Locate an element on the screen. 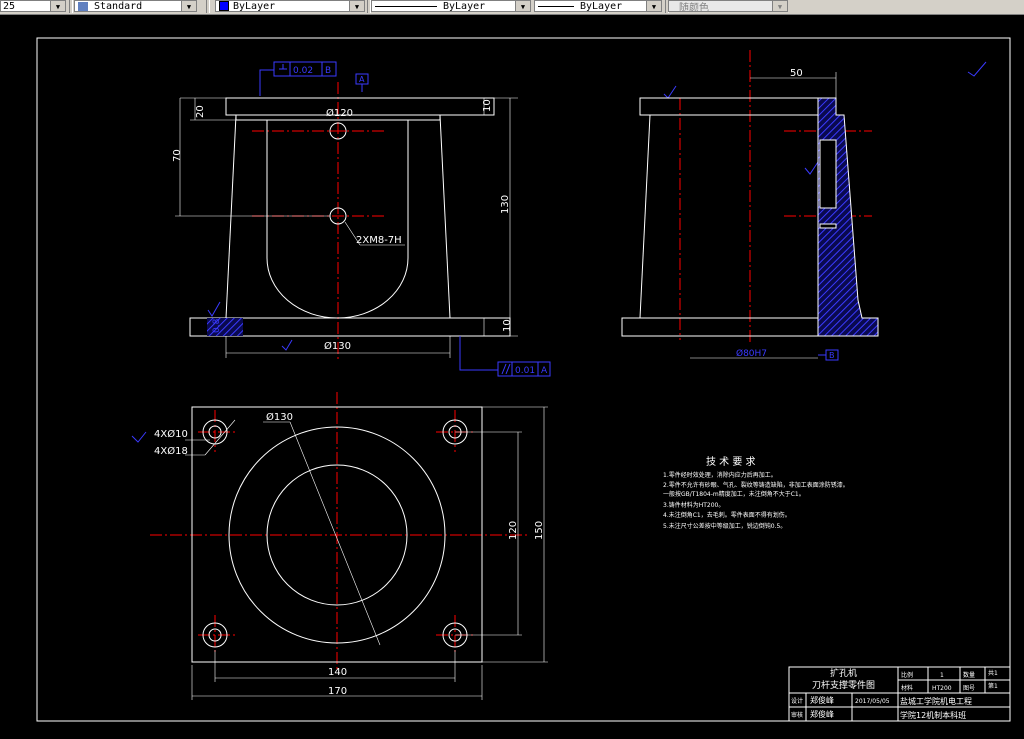 This screenshot has width=1024, height=739. sheet-no: 第1 is located at coordinates (993, 686).